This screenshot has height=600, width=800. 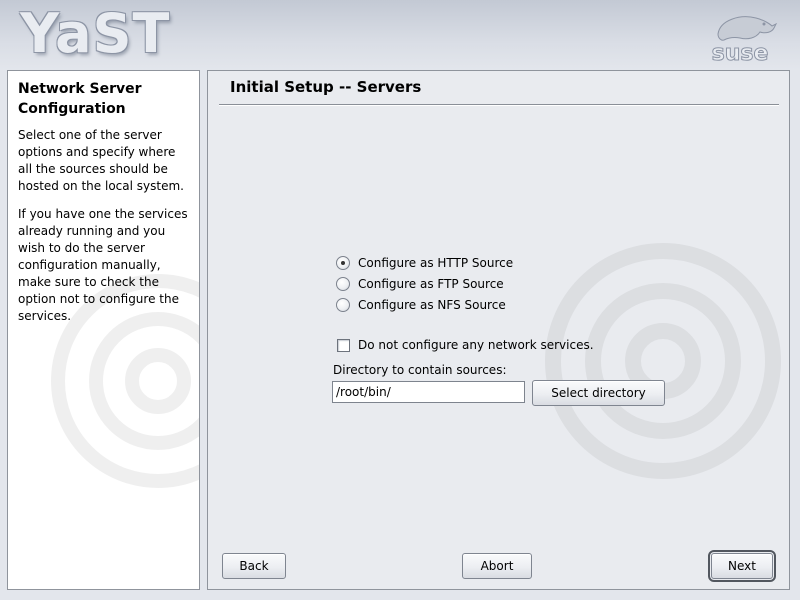 I want to click on radio-label: Configure as HTTP Source, so click(x=435, y=263).